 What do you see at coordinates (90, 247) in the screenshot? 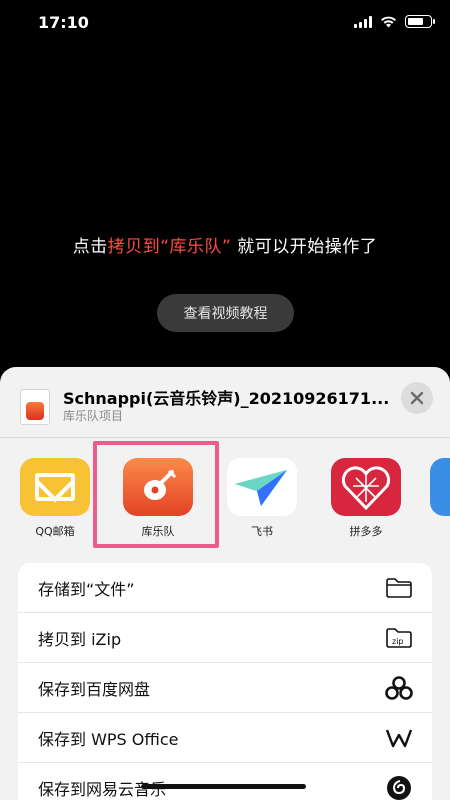
I see `instruction-prefix: 点击` at bounding box center [90, 247].